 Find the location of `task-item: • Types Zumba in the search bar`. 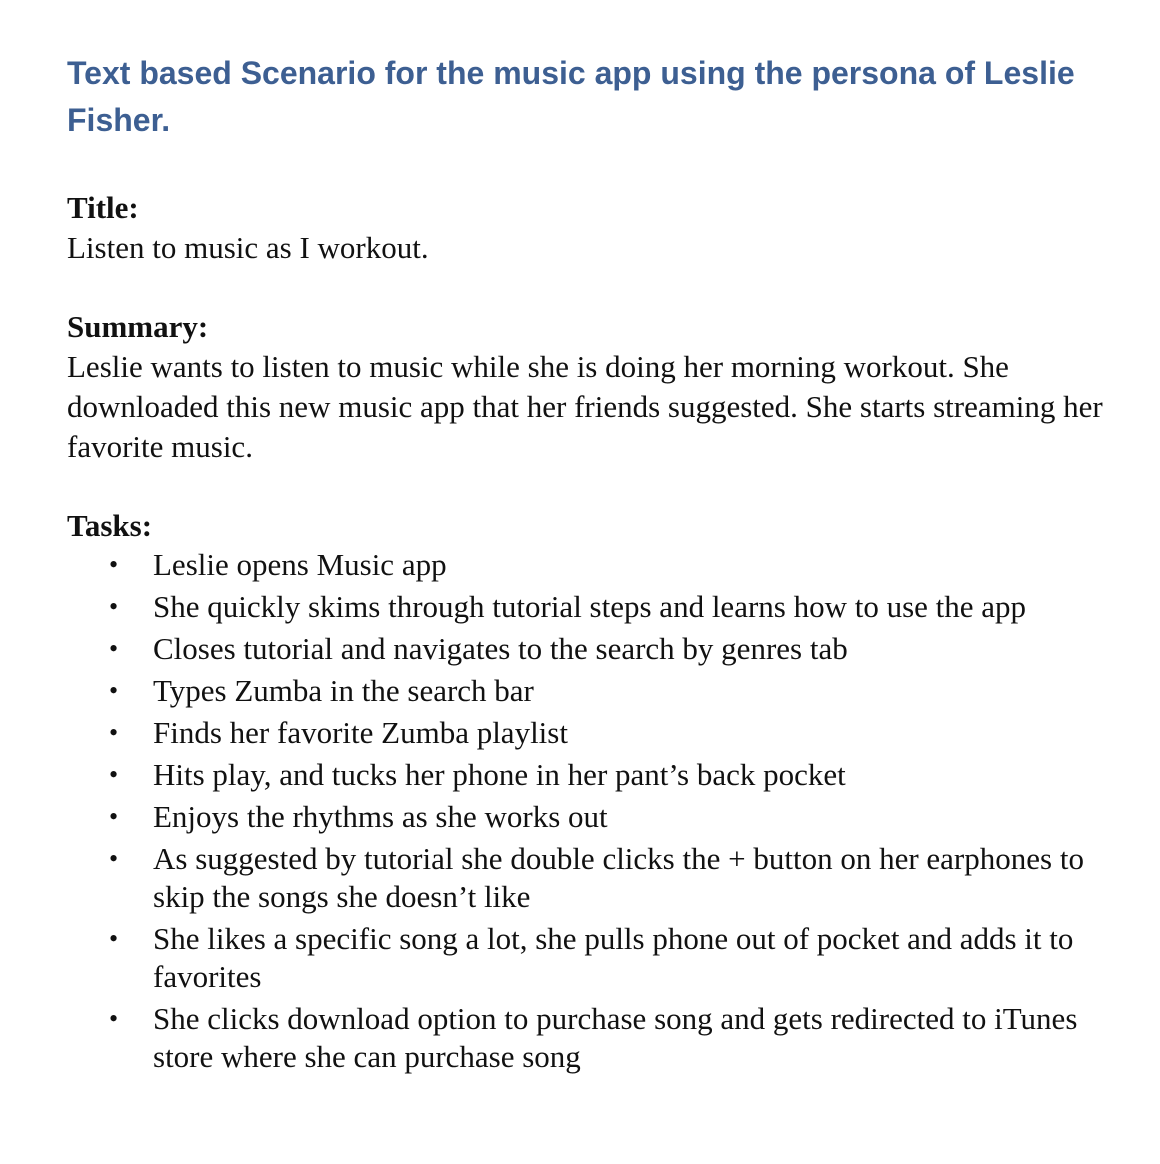

task-item: • Types Zumba in the search bar is located at coordinates (597, 691).